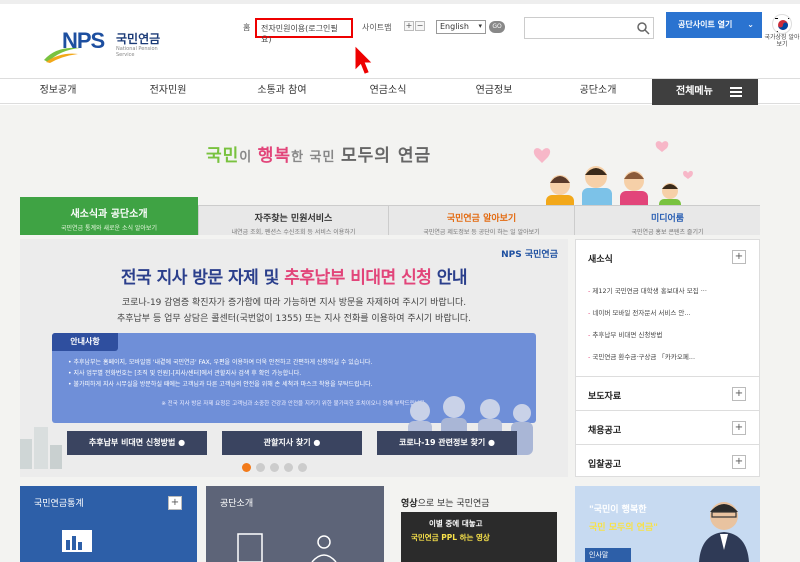 This screenshot has width=800, height=562. Describe the element at coordinates (386, 156) in the screenshot. I see `slogan-part-e: 모두의 연금` at that location.